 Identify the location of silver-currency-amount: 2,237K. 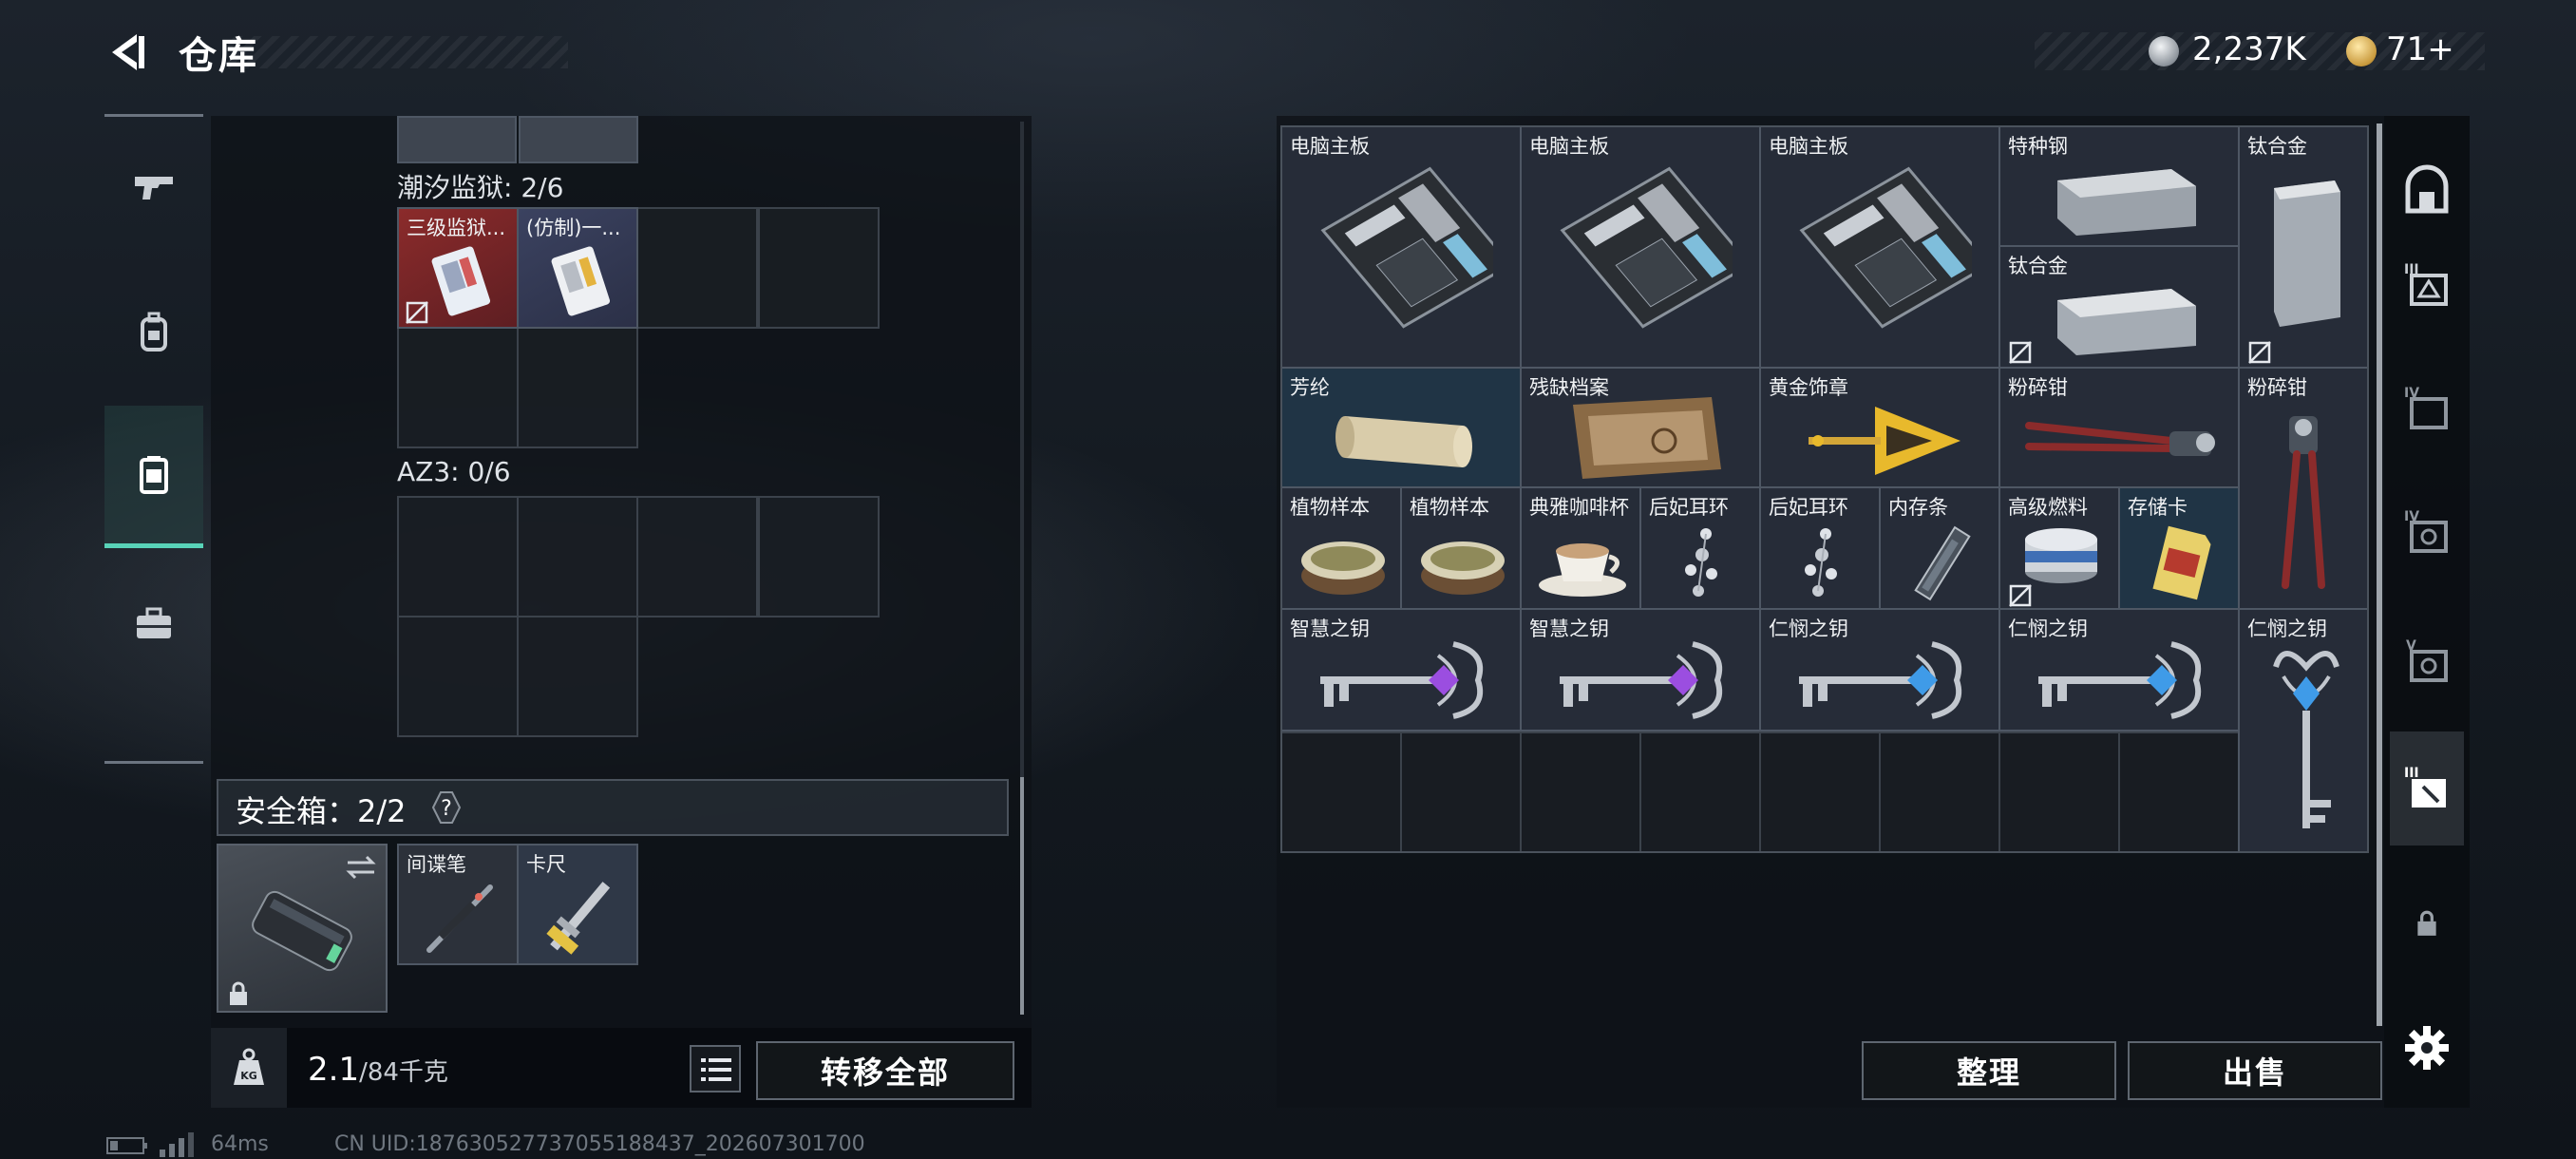
(2249, 49).